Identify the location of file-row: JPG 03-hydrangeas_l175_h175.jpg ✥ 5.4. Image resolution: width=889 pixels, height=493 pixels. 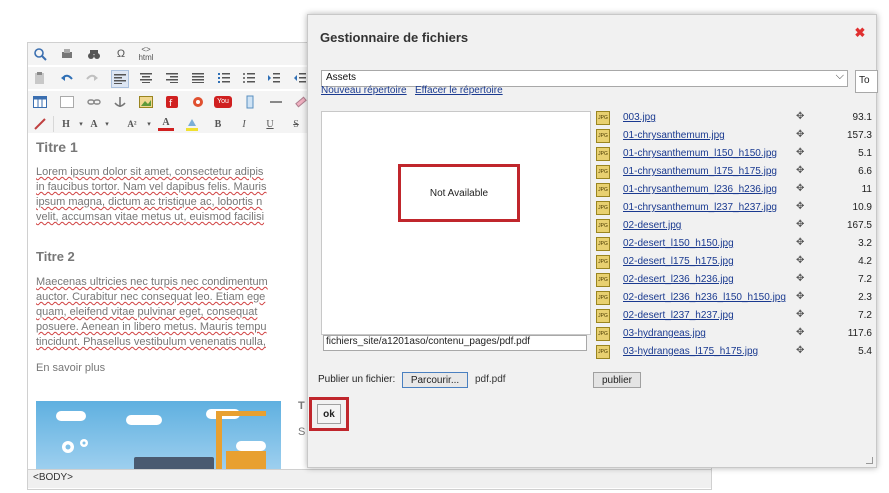
(736, 352).